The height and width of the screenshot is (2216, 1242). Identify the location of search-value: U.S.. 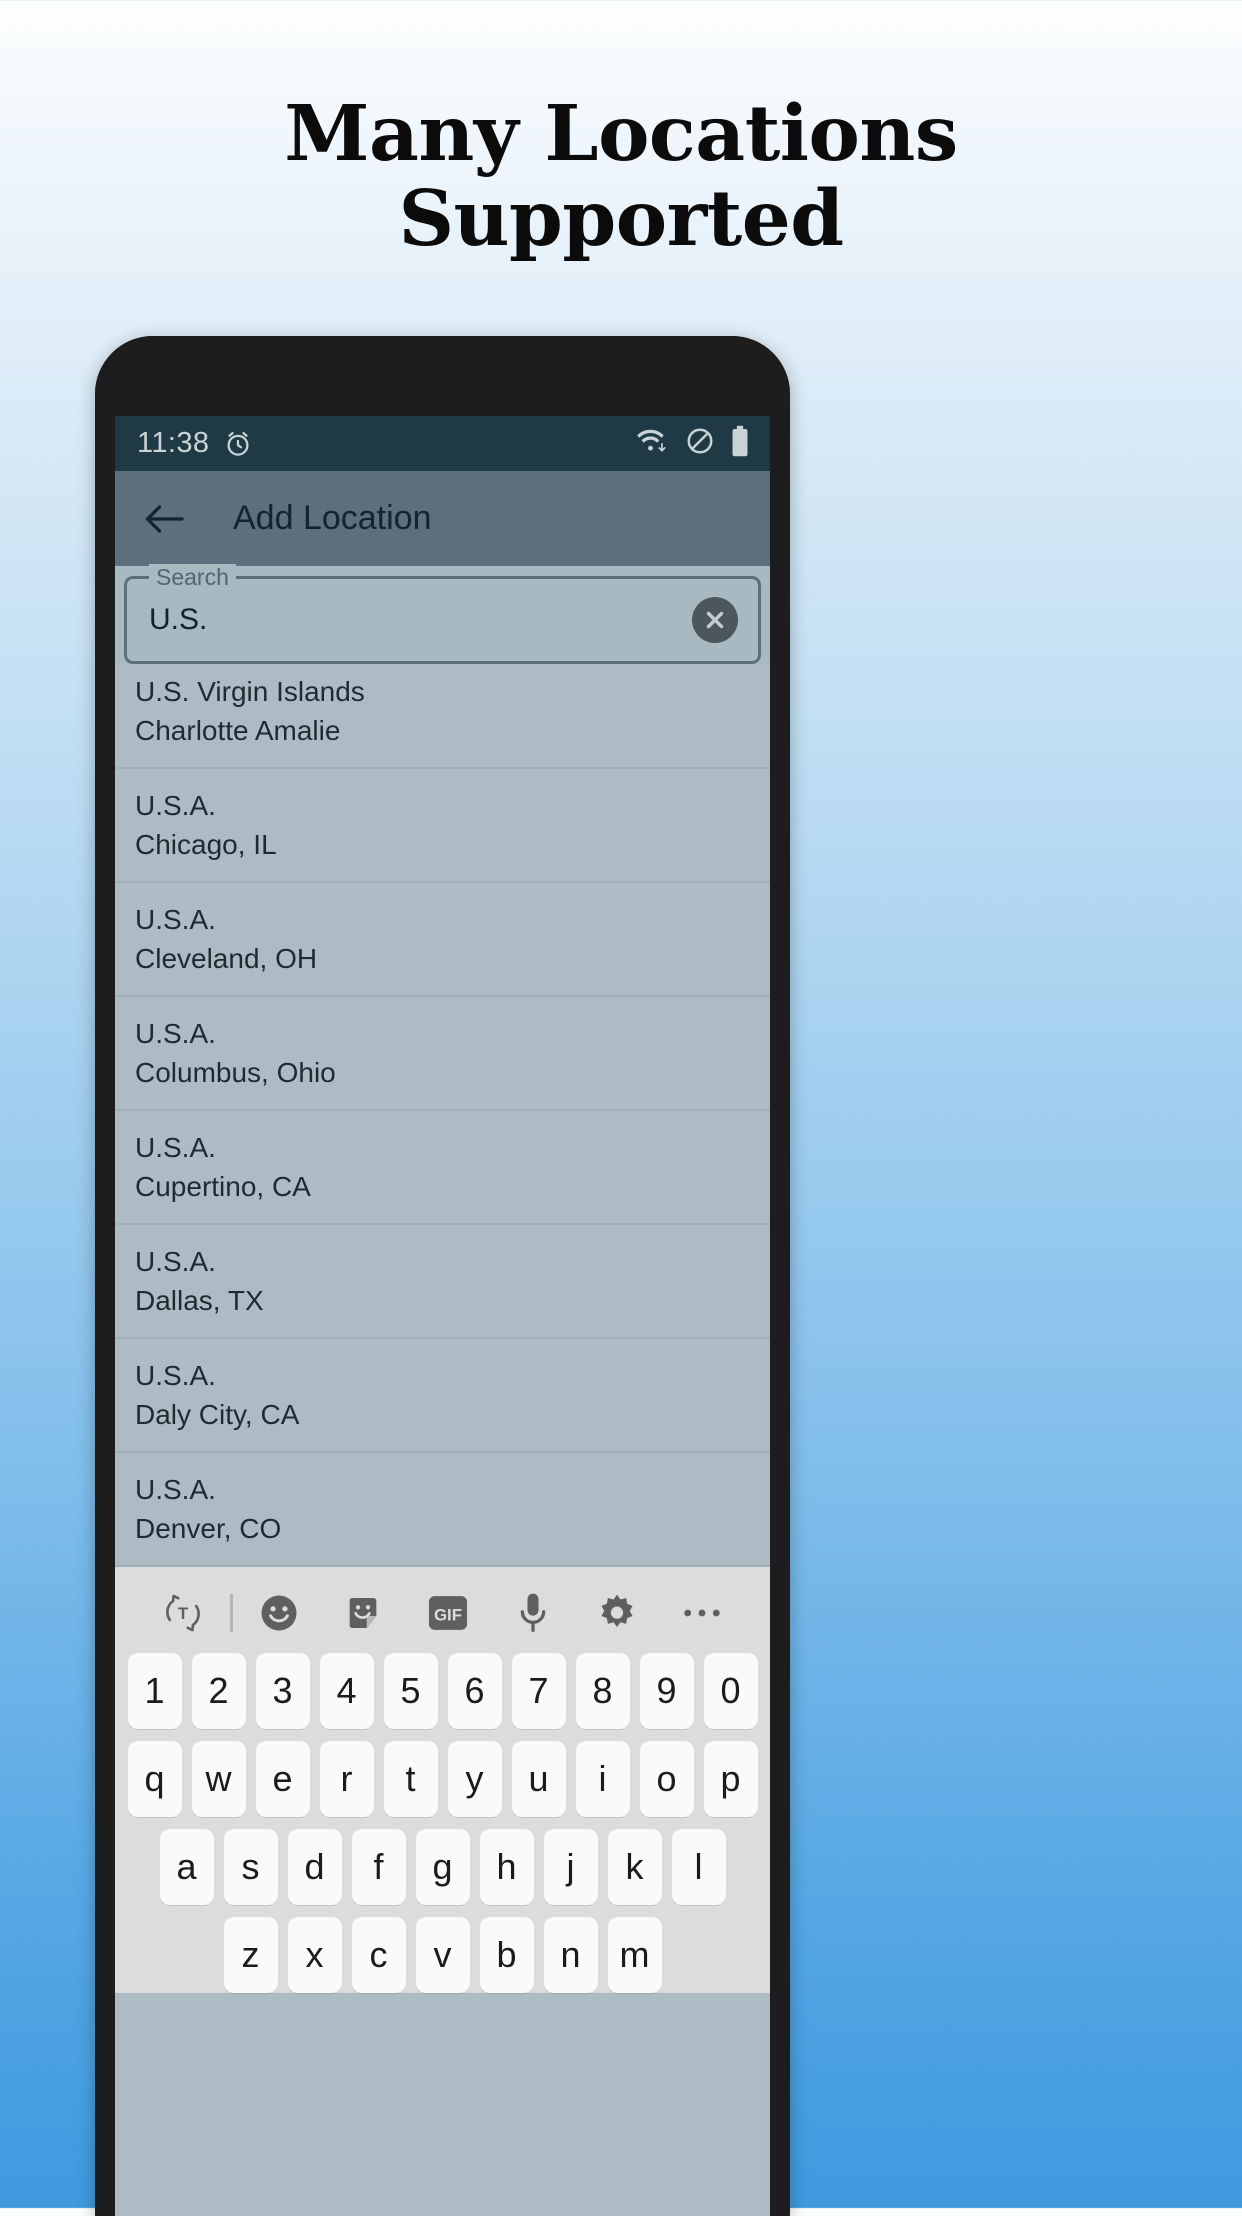
(178, 619).